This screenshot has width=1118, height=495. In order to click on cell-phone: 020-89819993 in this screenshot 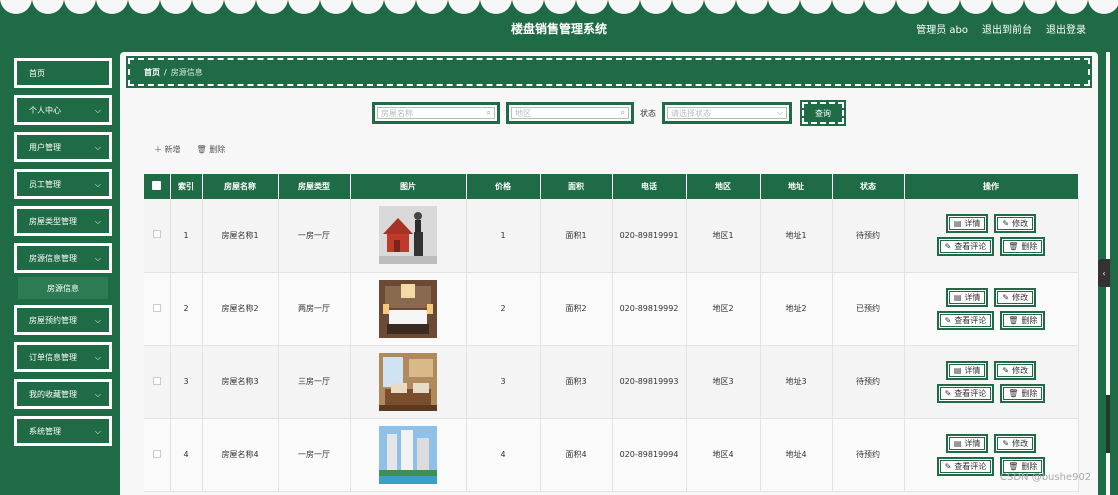, I will do `click(649, 382)`.